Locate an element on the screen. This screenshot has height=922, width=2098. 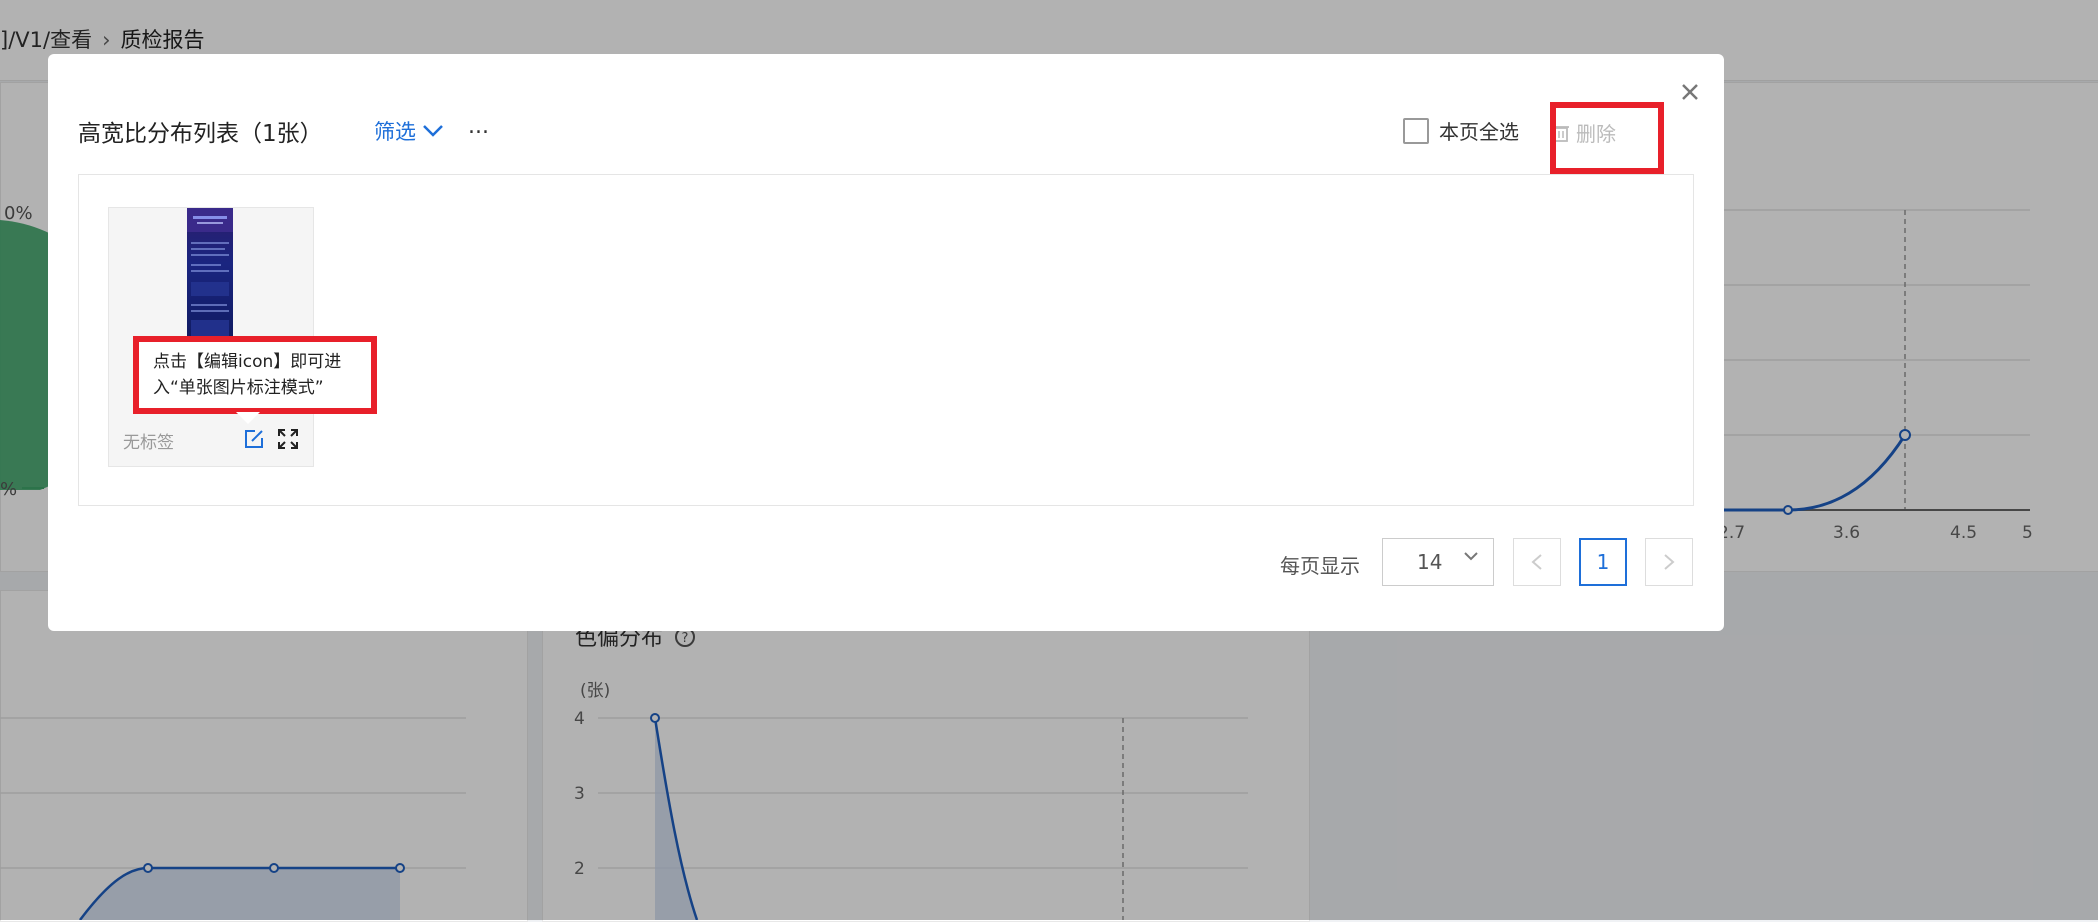
edit-icon is located at coordinates (254, 439).